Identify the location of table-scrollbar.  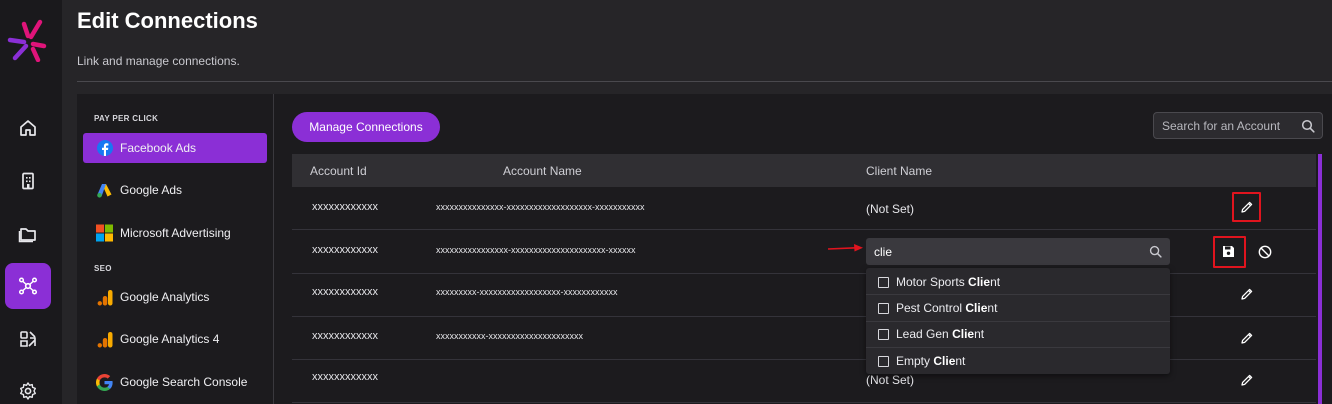
(1320, 279).